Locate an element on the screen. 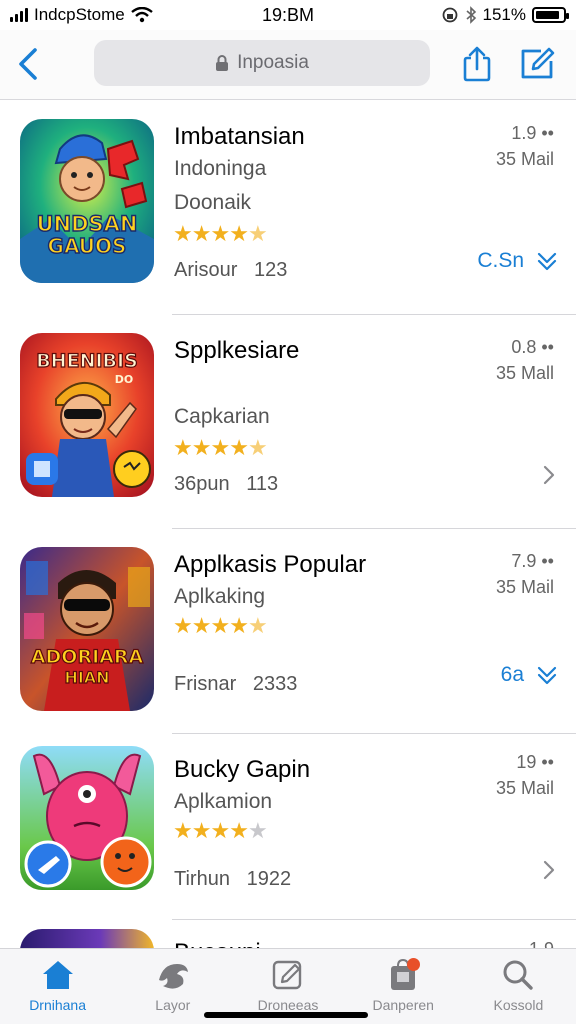 The image size is (576, 1024). compose-button is located at coordinates (538, 64).